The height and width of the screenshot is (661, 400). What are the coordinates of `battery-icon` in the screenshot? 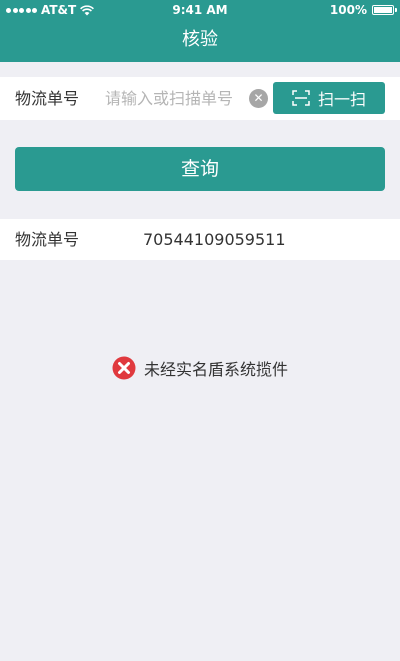 It's located at (384, 10).